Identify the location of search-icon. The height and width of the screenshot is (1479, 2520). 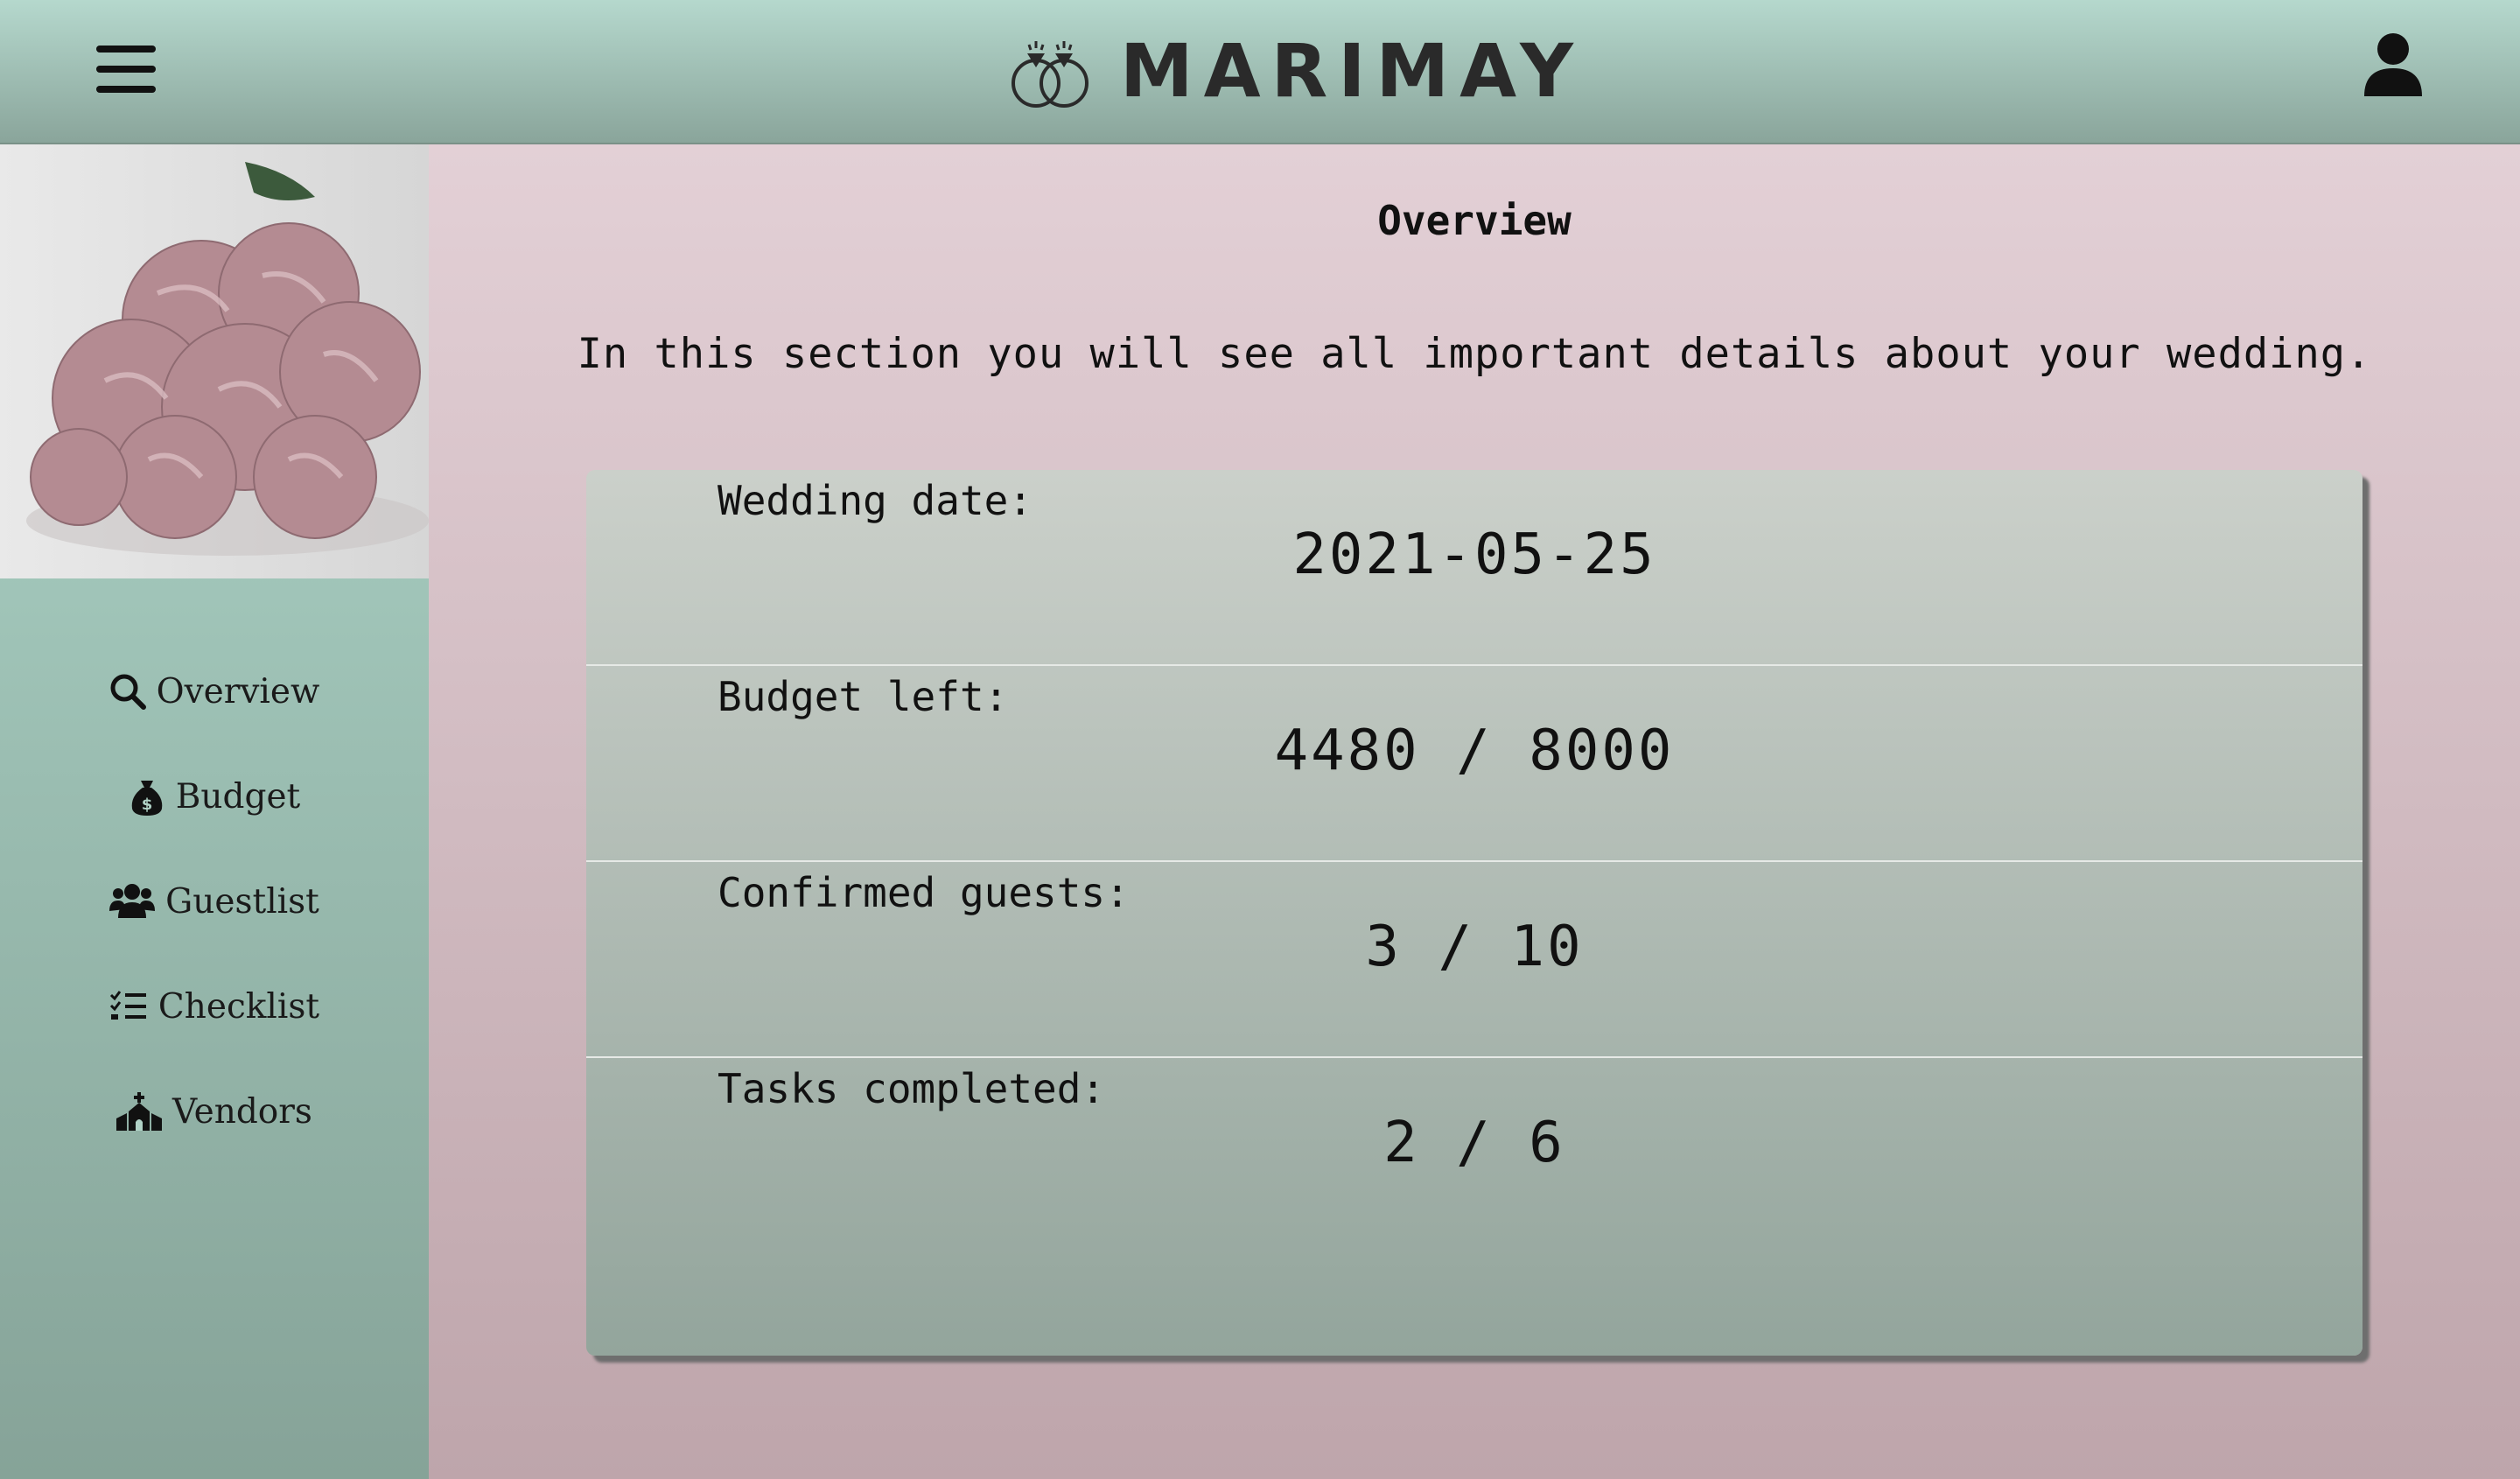
(128, 692).